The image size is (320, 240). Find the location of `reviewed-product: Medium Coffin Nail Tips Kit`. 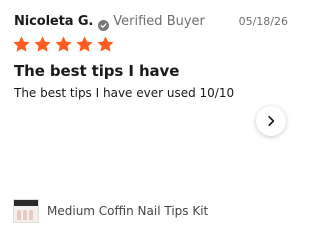

reviewed-product: Medium Coffin Nail Tips Kit is located at coordinates (110, 211).